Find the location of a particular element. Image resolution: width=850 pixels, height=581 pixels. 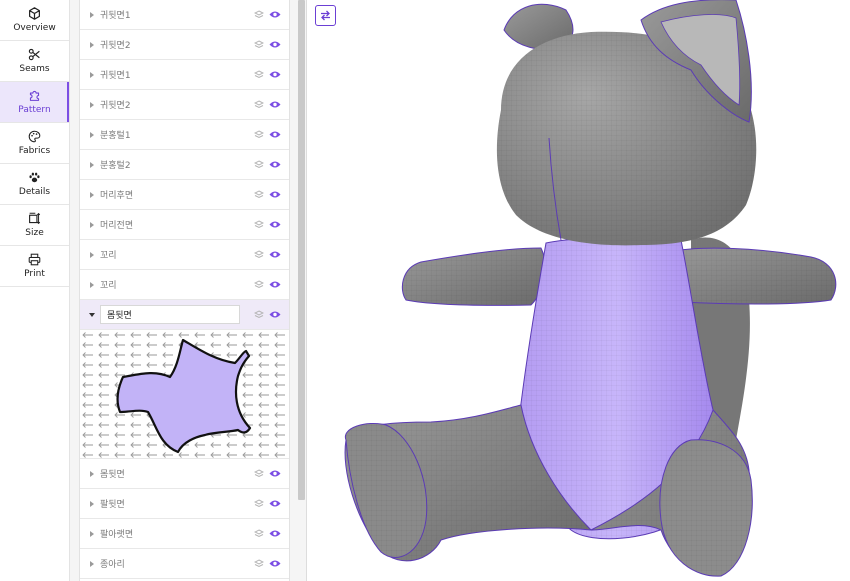

piece-row-selected is located at coordinates (184, 315).